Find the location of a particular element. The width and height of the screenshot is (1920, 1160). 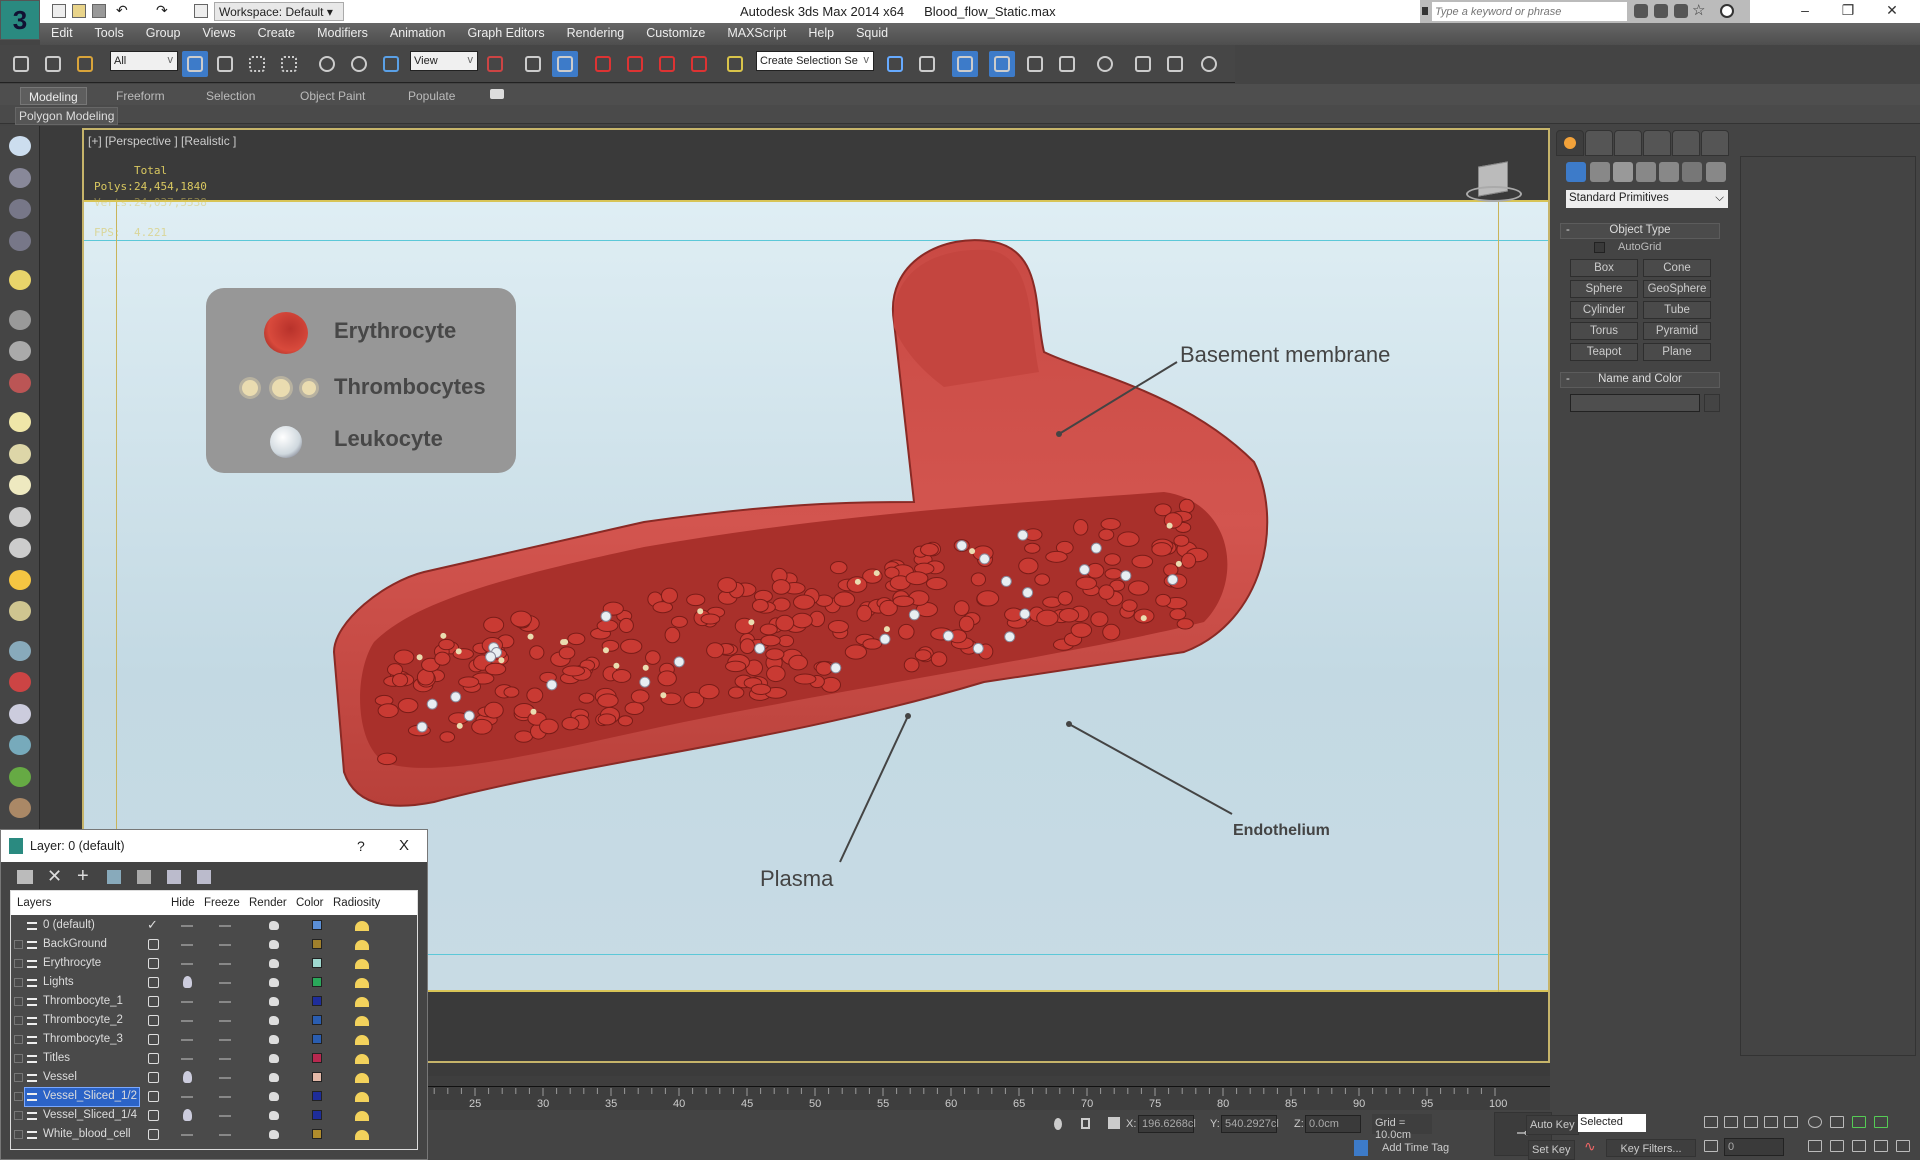

primitive-type-dropdown: Standard Primitives ⌵ is located at coordinates (1647, 199).